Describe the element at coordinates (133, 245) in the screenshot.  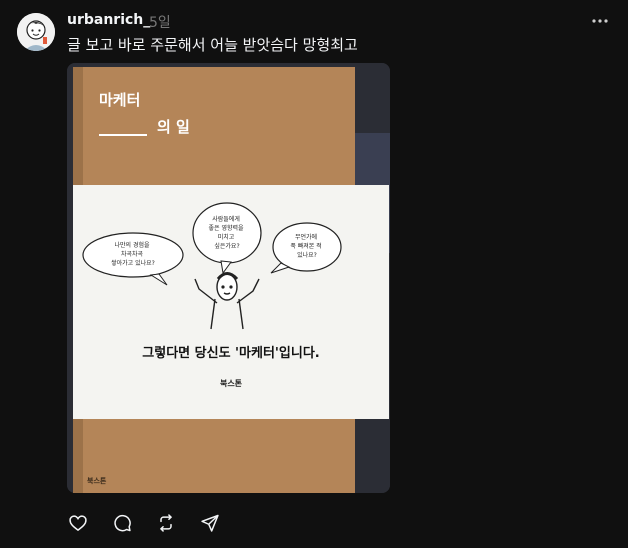
I see `bubble-left-line: 나만의 경험을` at that location.